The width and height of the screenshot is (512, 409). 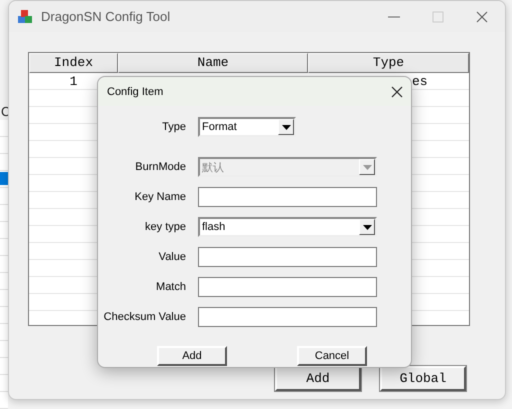 What do you see at coordinates (106, 16) in the screenshot?
I see `window-title: DragonSN Config Tool` at bounding box center [106, 16].